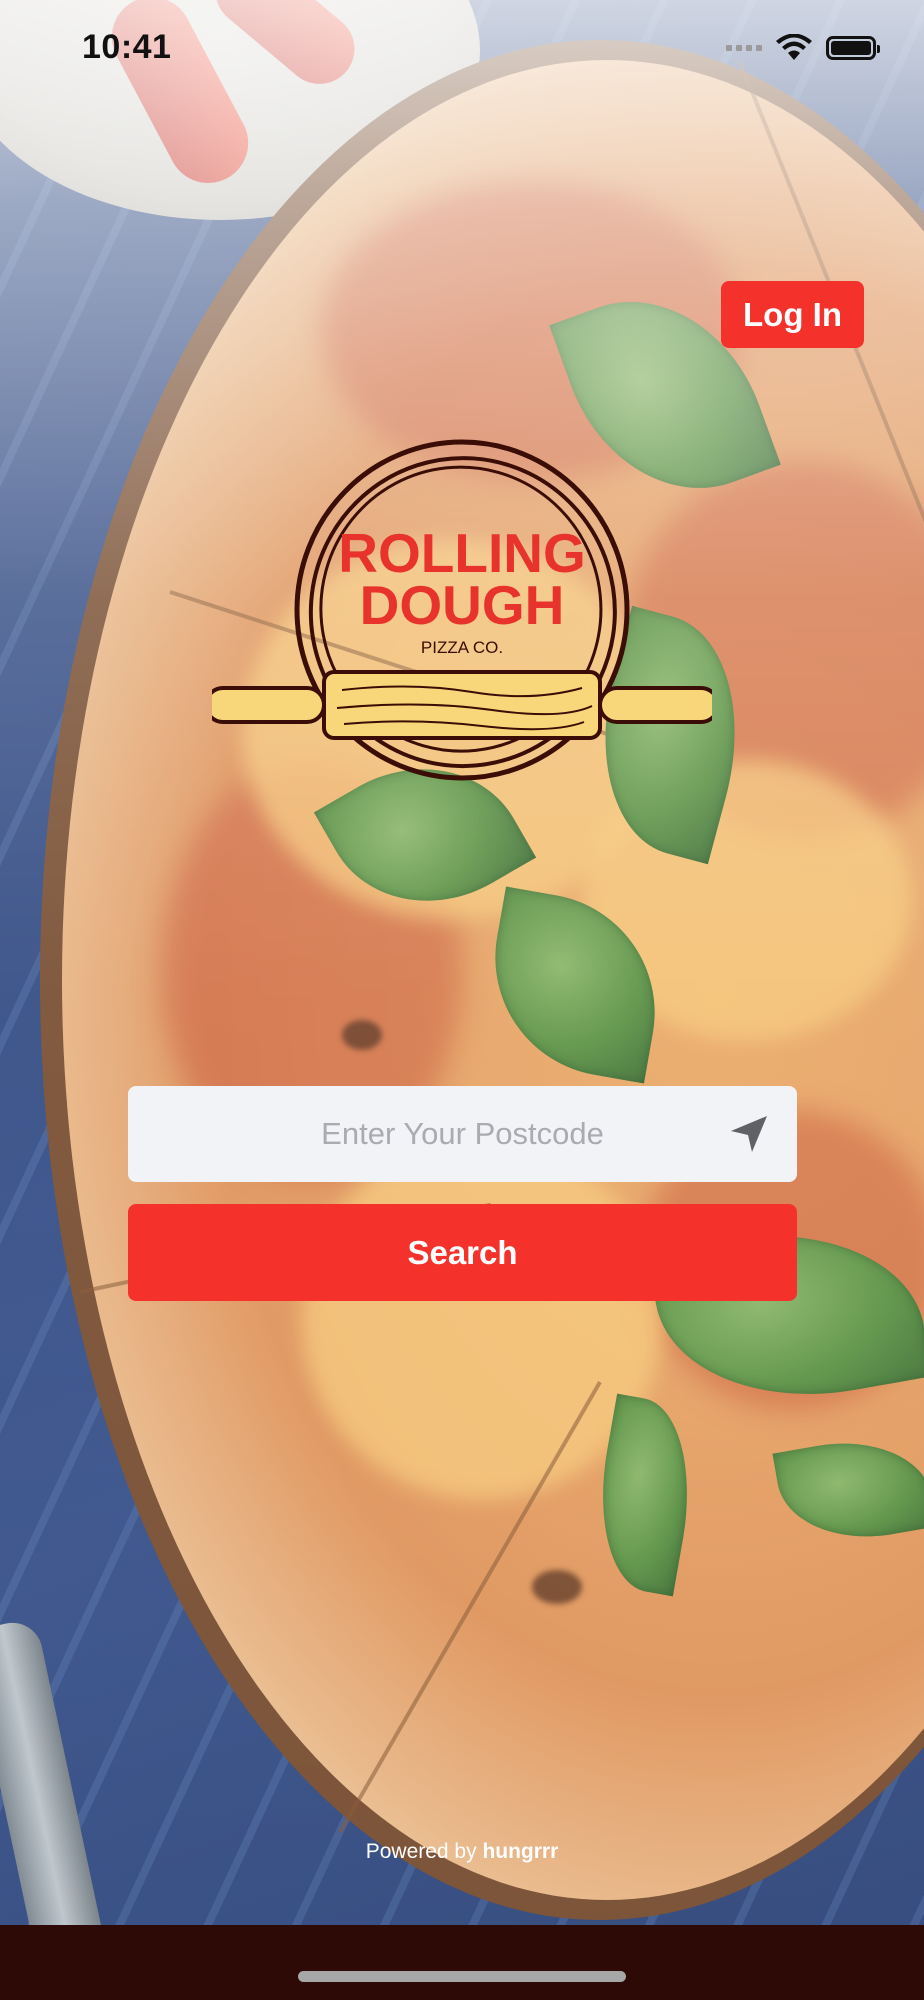 The width and height of the screenshot is (924, 2000). What do you see at coordinates (853, 48) in the screenshot?
I see `battery-icon` at bounding box center [853, 48].